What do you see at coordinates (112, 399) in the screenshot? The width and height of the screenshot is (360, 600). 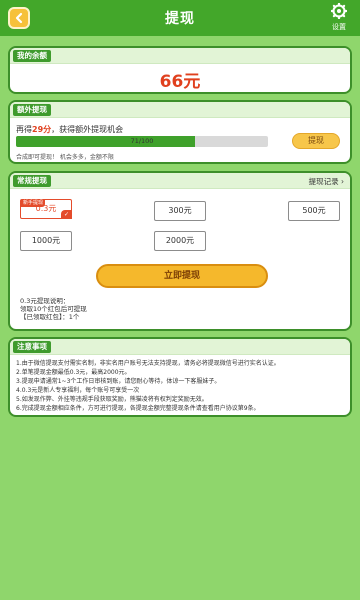 I see `note-item: 5.如发现作弊、外挂等违规手段获取奖励，熊猫凌将有权判定奖励无效。` at bounding box center [112, 399].